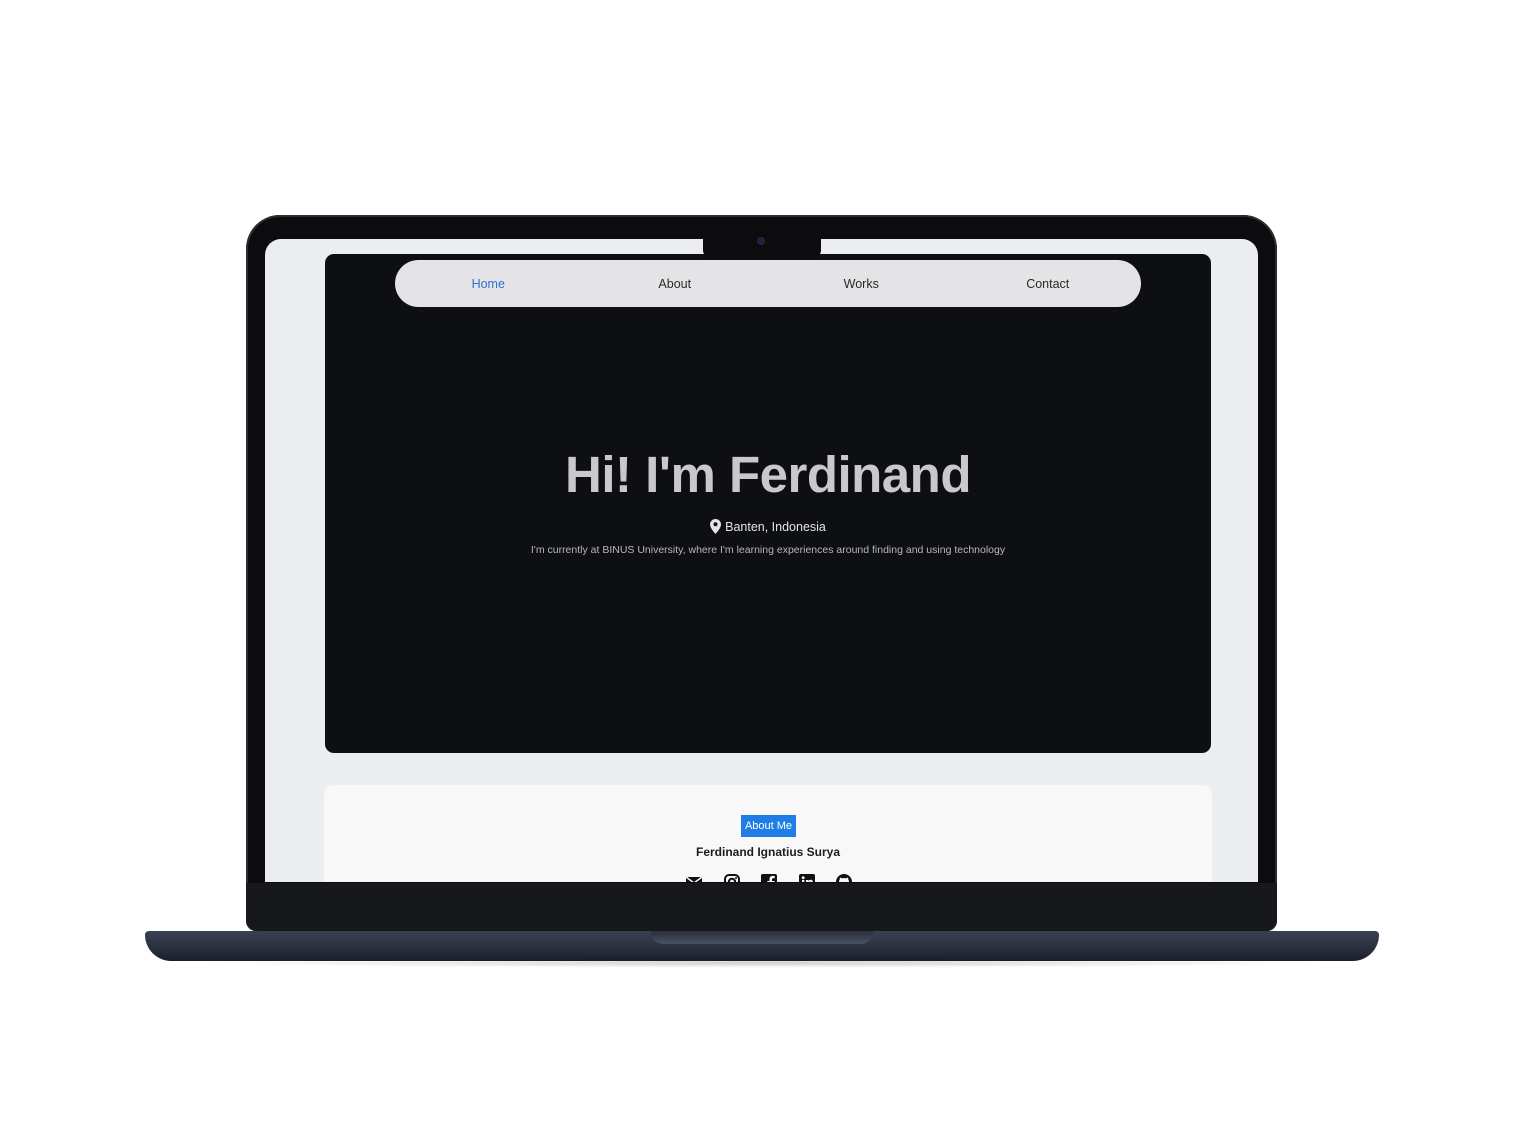  What do you see at coordinates (762, 937) in the screenshot?
I see `laptop-hinge-lip` at bounding box center [762, 937].